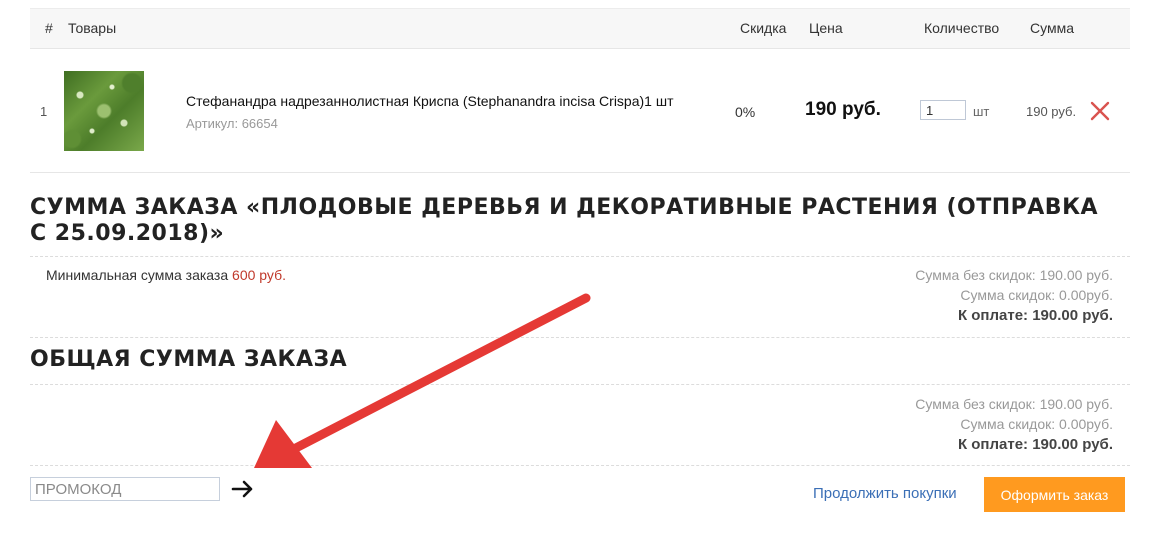 The height and width of the screenshot is (549, 1156). Describe the element at coordinates (125, 489) in the screenshot. I see `promo-code-input` at that location.